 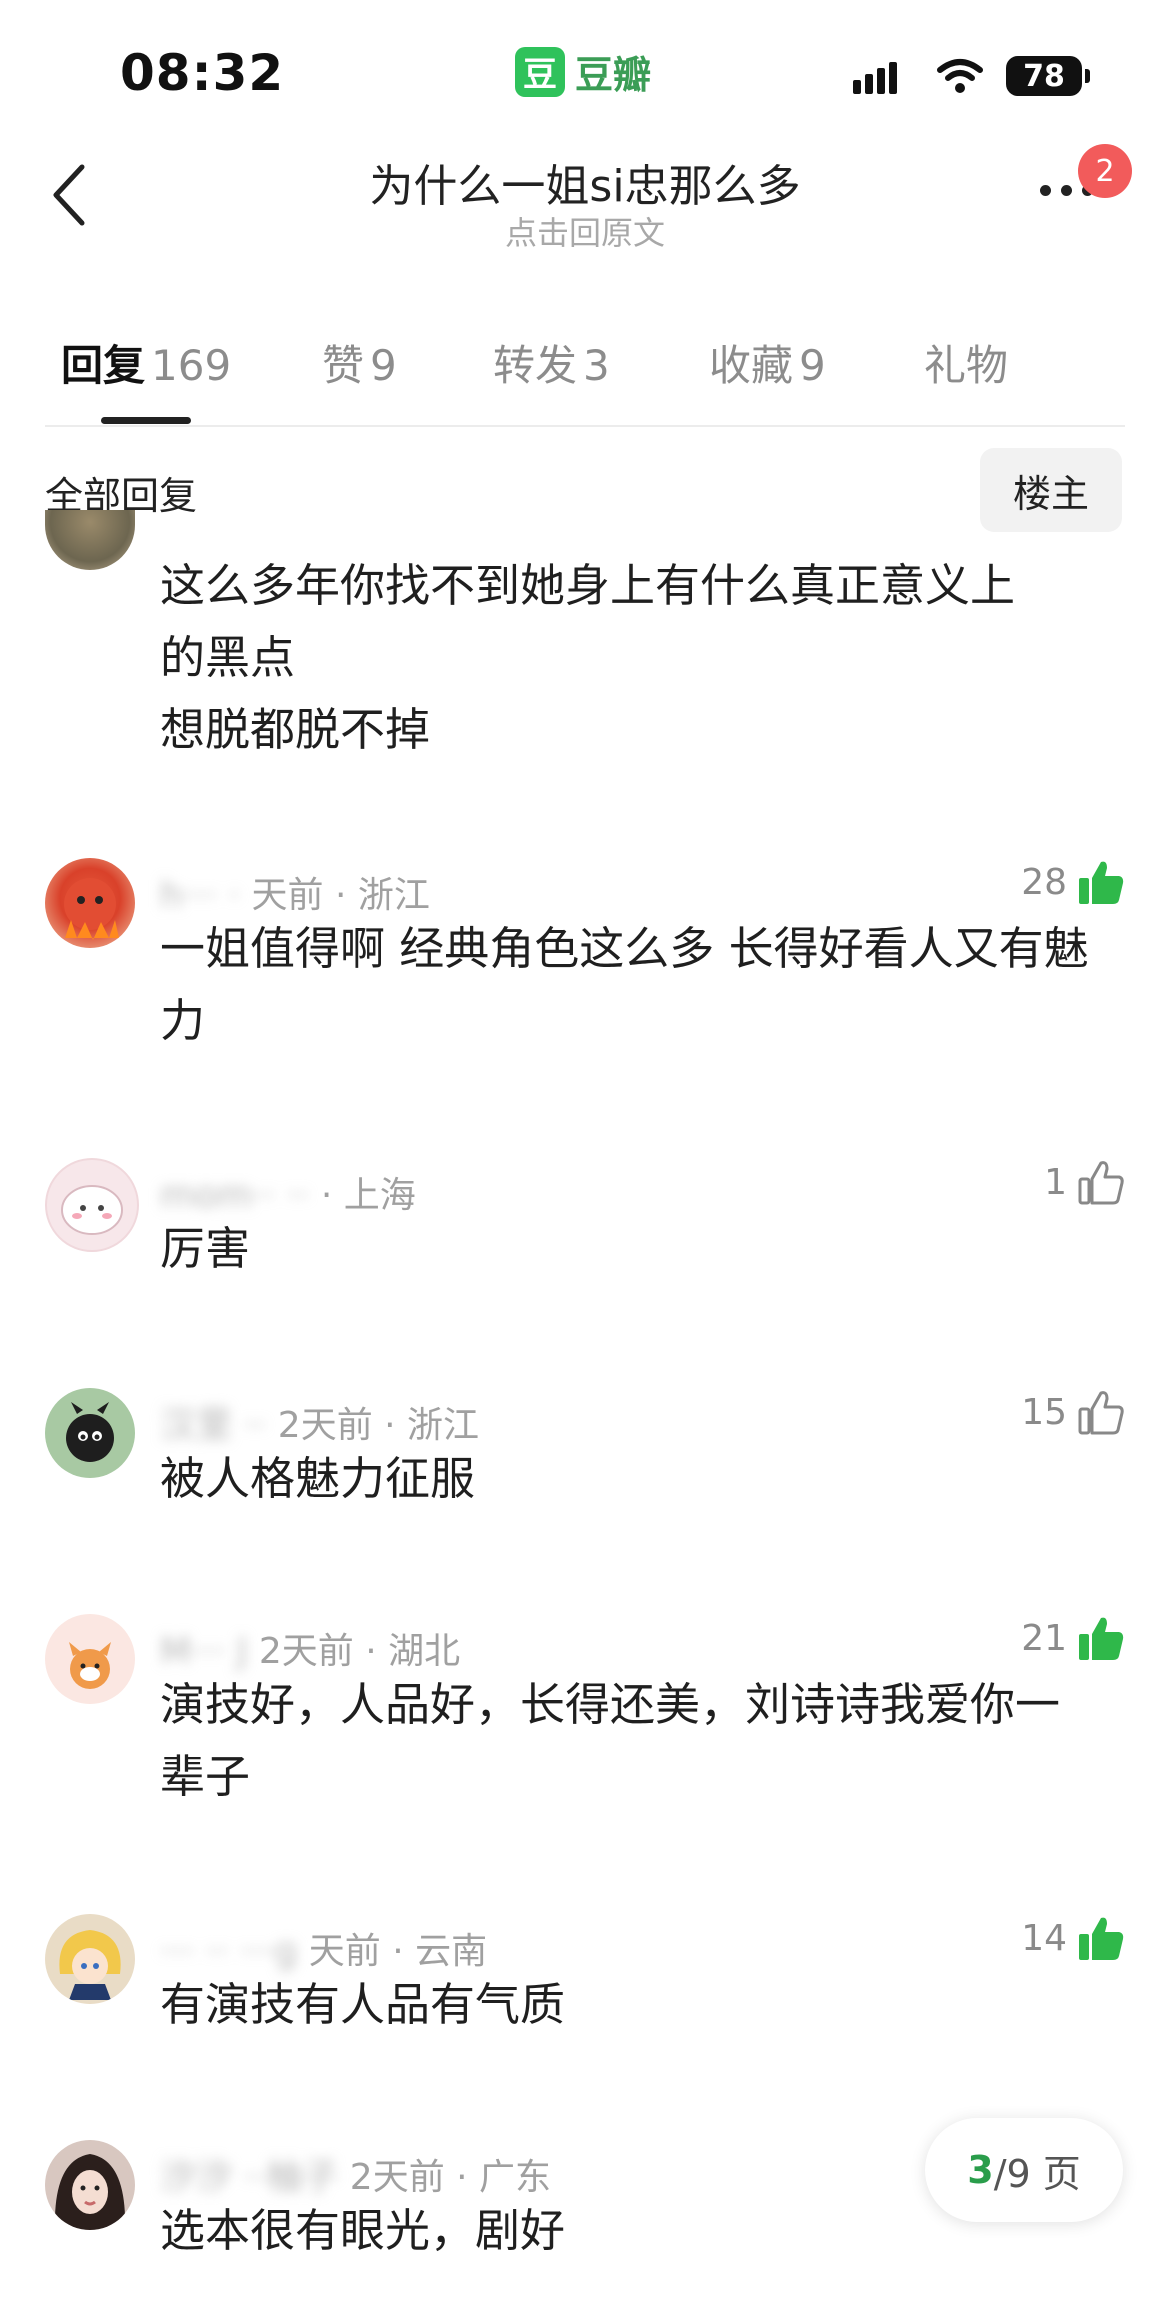 I want to click on active-tab-indicator, so click(x=146, y=420).